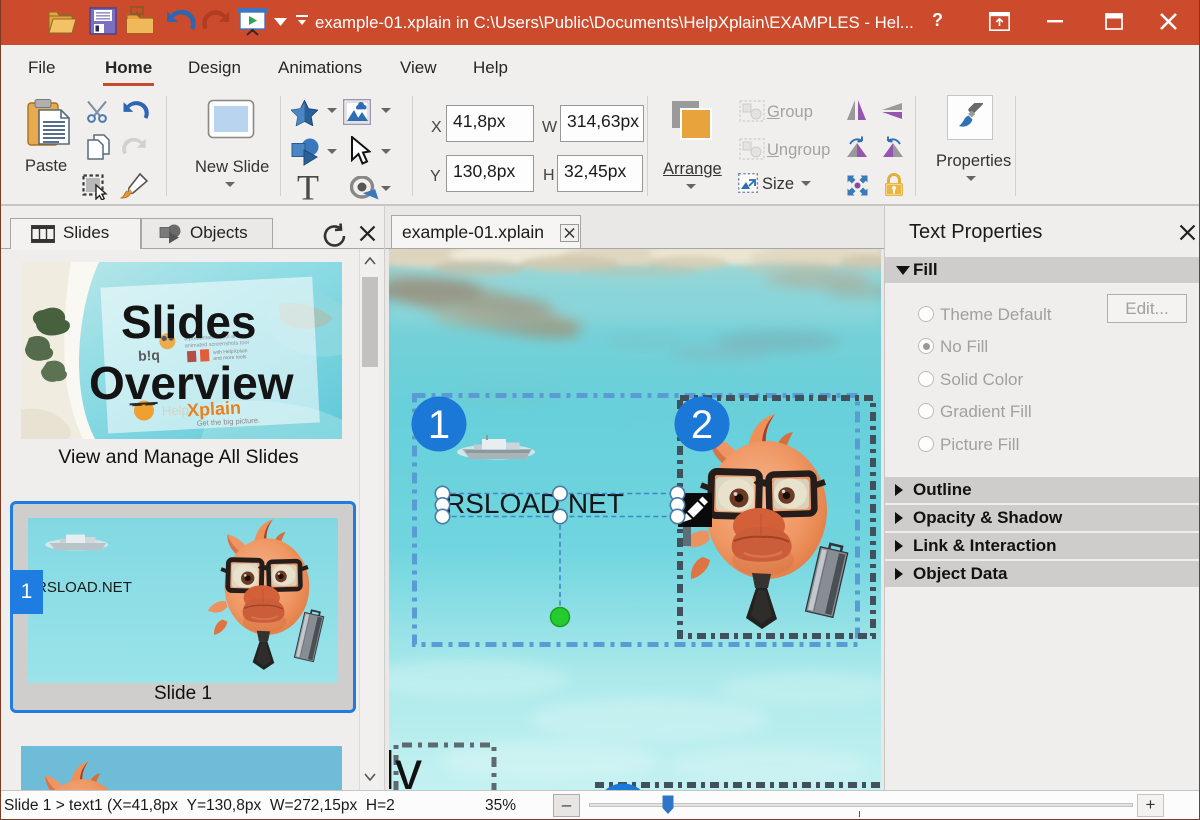  I want to click on svg-text: Overview, so click(191, 383).